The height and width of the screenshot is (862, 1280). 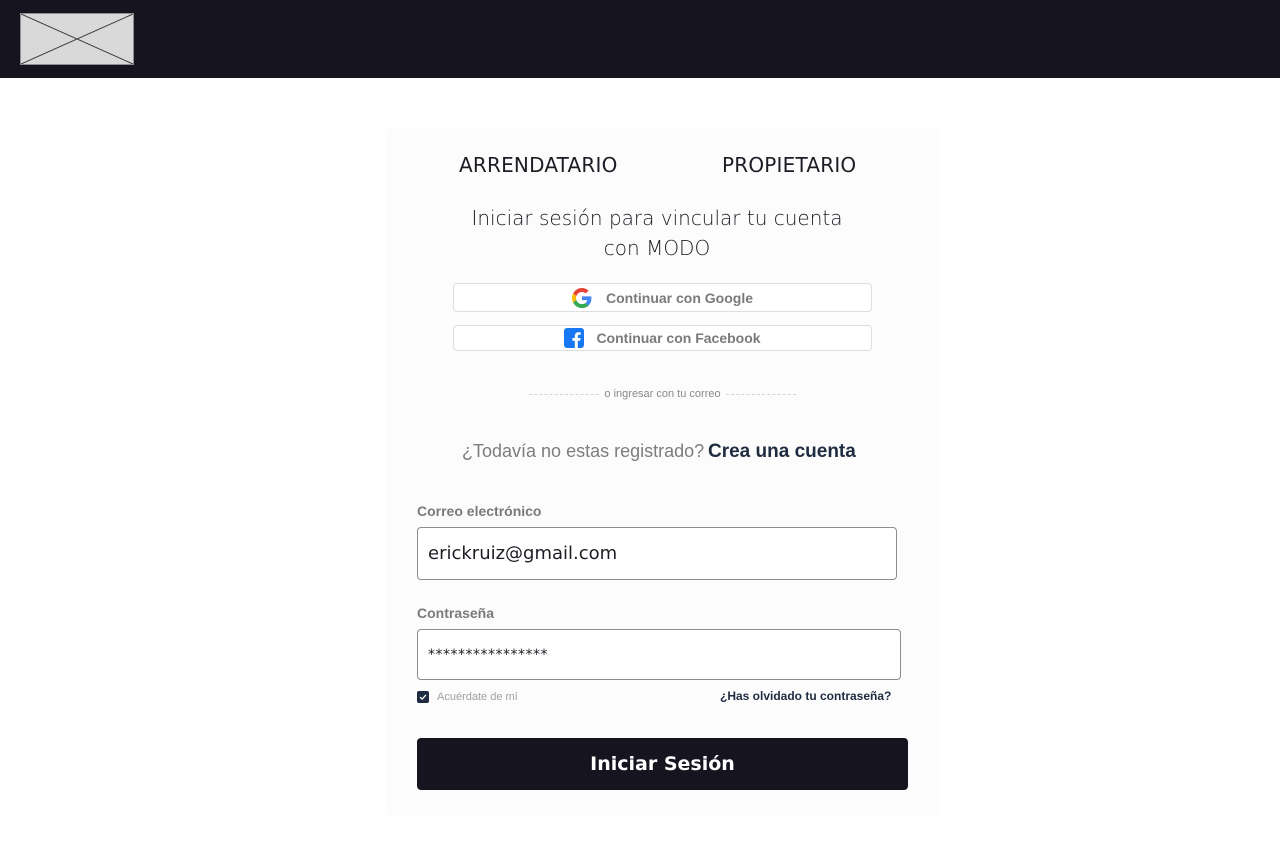 I want to click on divider-line-left, so click(x=564, y=394).